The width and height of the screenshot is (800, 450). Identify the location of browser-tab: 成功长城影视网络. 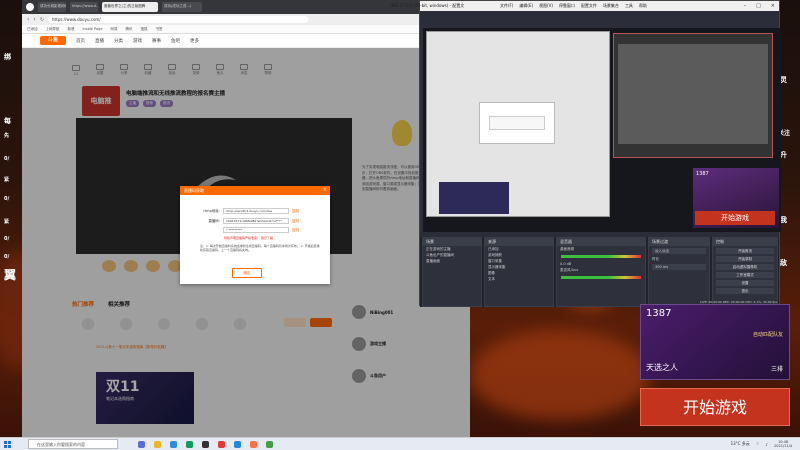
(52, 7).